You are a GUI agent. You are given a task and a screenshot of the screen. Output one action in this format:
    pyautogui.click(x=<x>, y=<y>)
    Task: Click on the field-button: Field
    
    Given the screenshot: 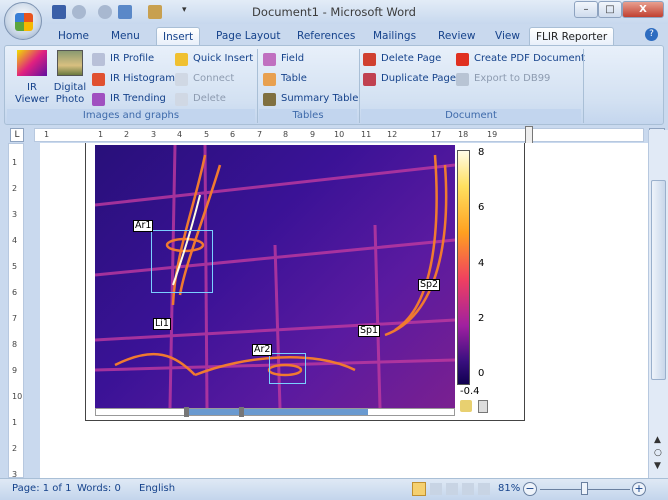 What is the action you would take?
    pyautogui.click(x=283, y=59)
    